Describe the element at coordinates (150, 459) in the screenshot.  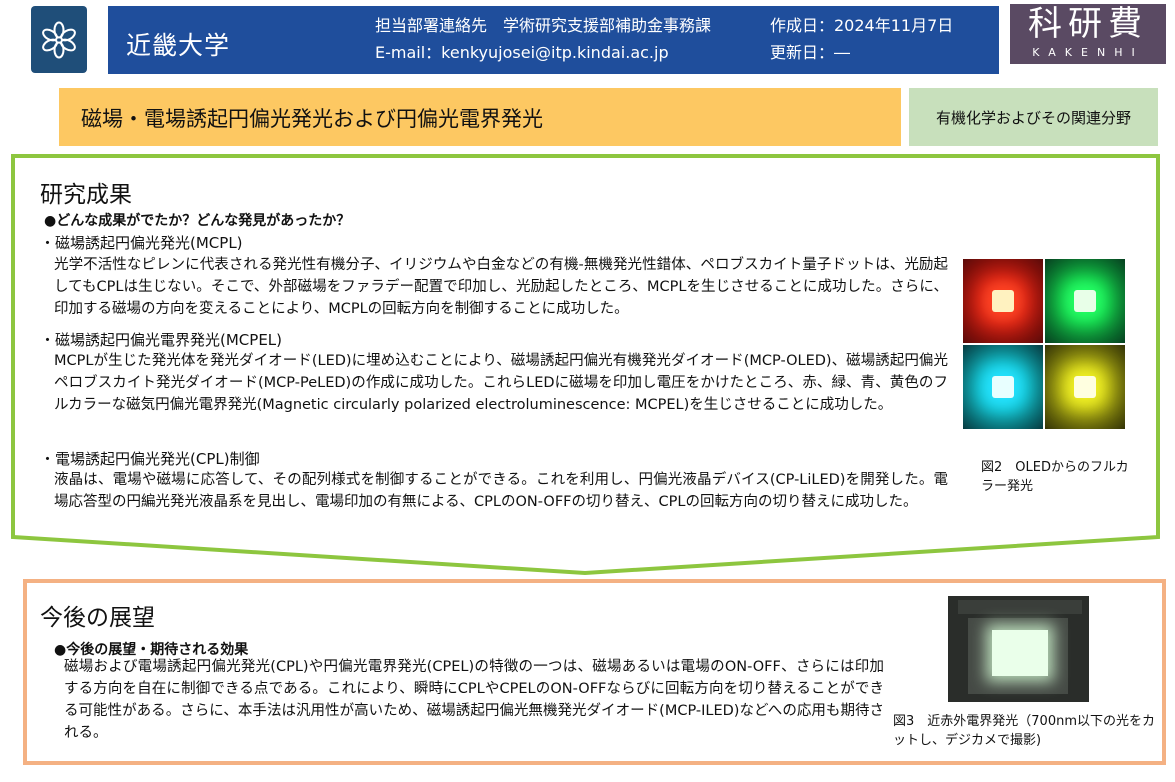
I see `item-cpl-title: ・電場誘起円偏光発光(CPL)制御` at that location.